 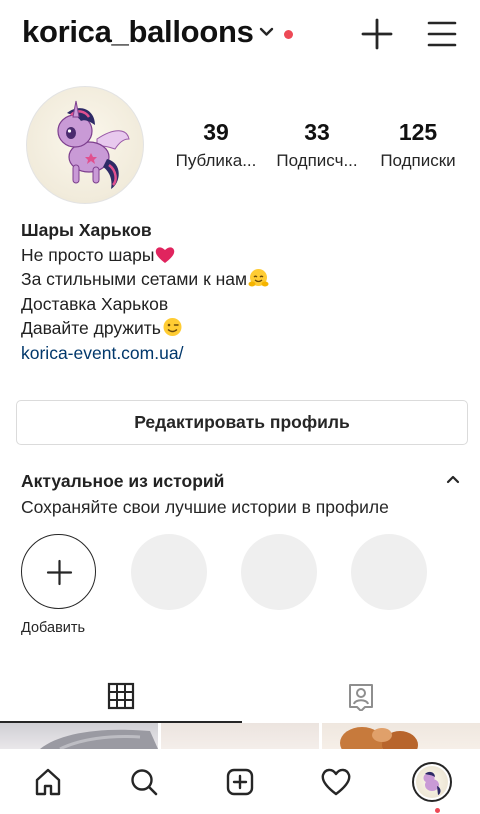 I want to click on posts-grid, so click(x=240, y=736).